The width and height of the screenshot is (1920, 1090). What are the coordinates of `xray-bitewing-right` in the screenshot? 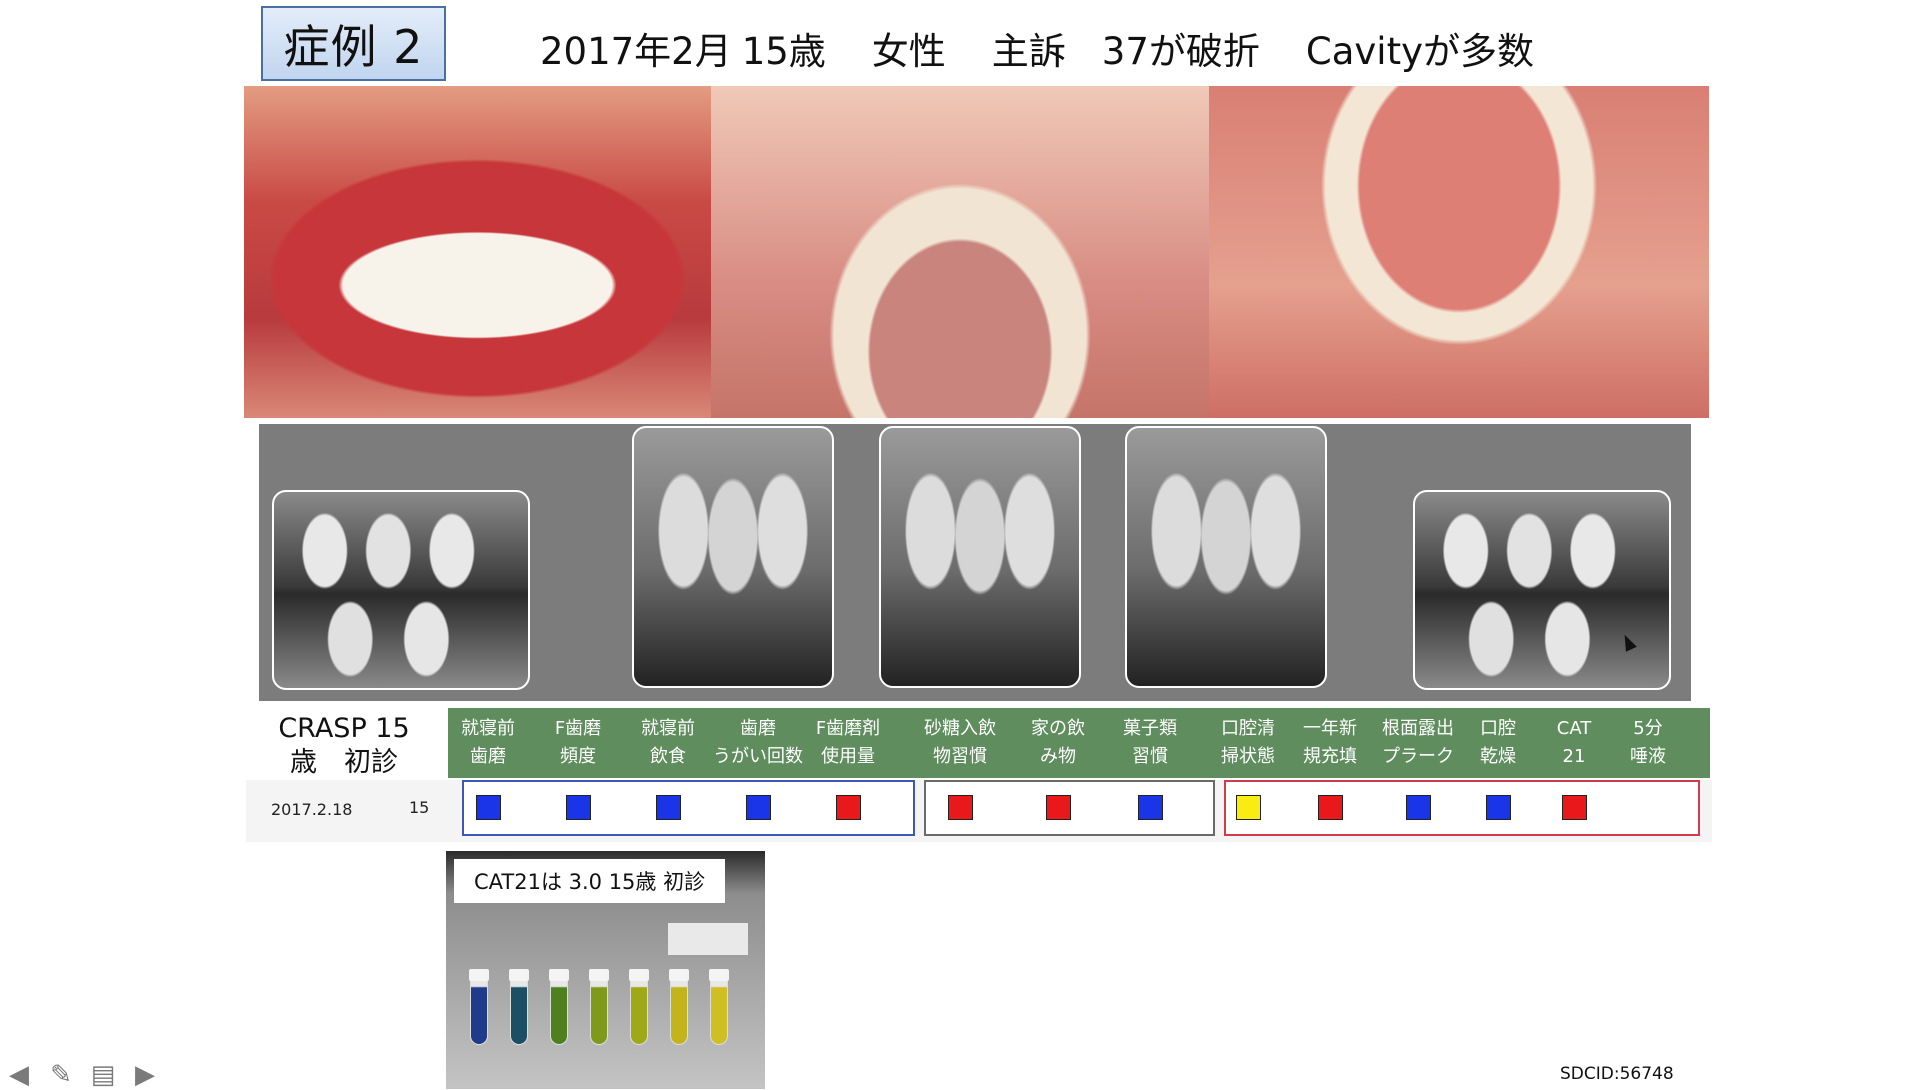 It's located at (401, 590).